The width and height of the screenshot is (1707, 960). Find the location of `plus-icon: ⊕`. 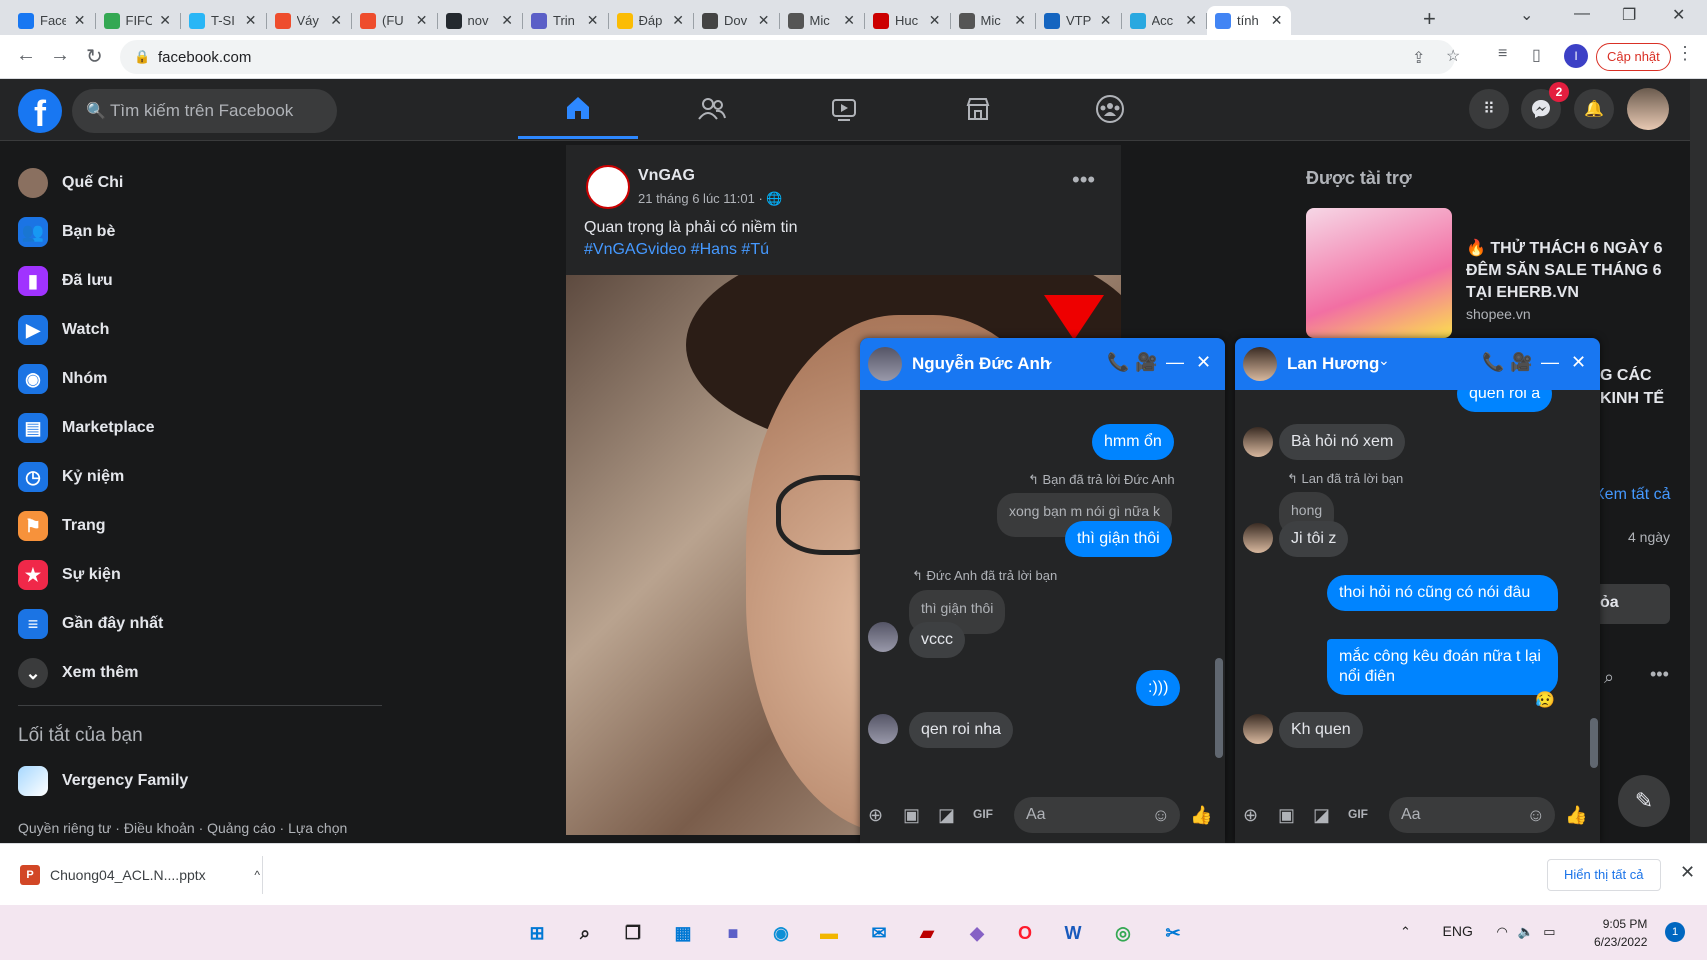

plus-icon: ⊕ is located at coordinates (1250, 815).